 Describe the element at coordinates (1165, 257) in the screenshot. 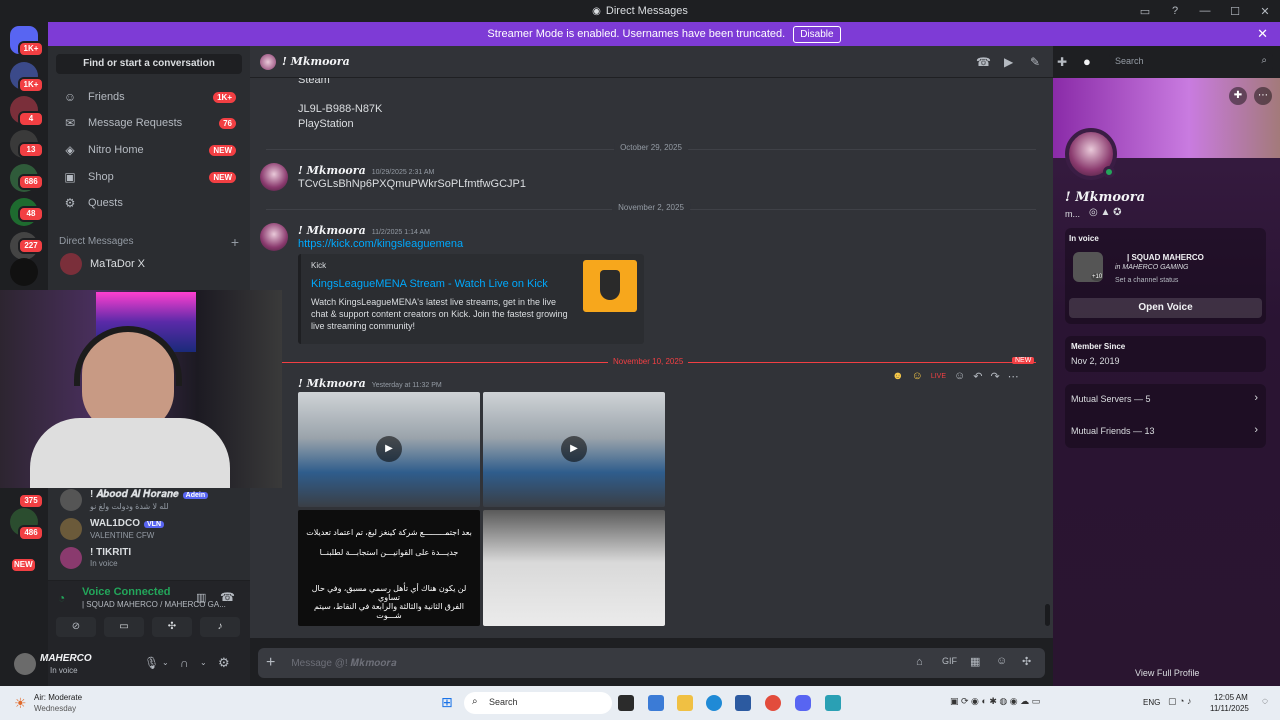

I see `voice-channel-name: | SQUAD MAHERCO` at that location.